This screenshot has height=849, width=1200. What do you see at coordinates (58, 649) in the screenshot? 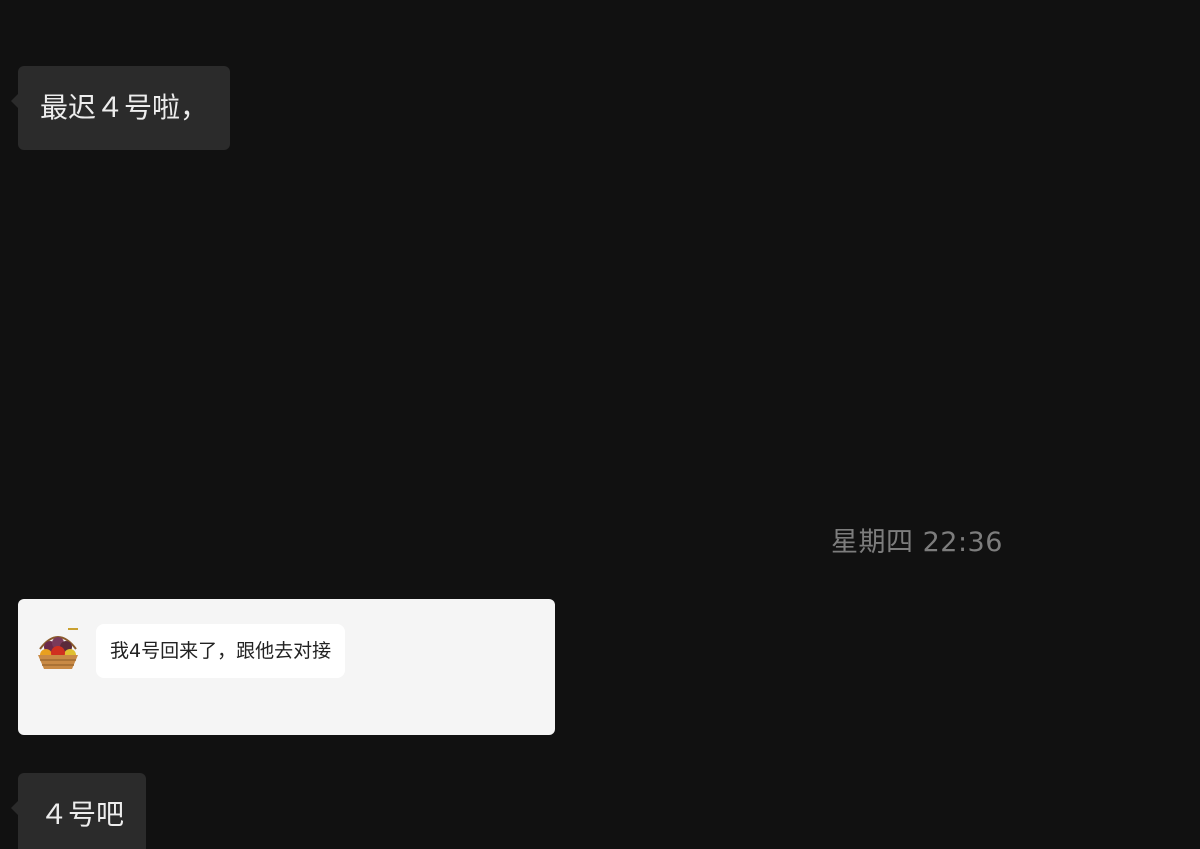
I see `fruit-basket-icon` at bounding box center [58, 649].